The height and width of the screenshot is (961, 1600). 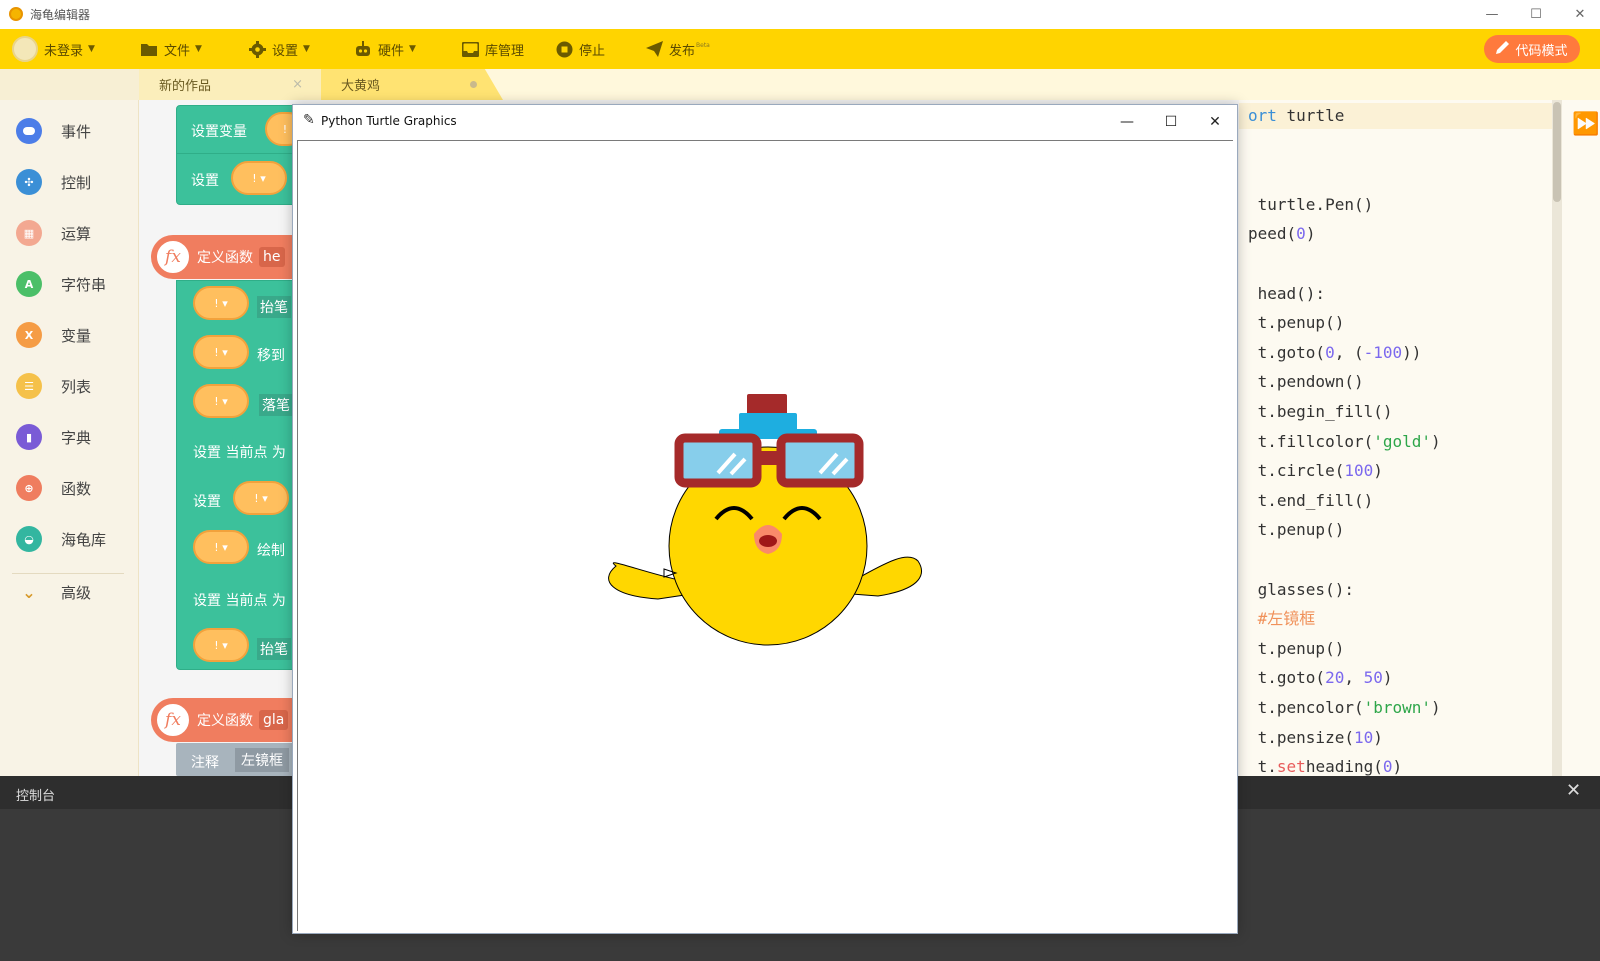 I want to click on file-menu: 文件 ▼, so click(x=171, y=49).